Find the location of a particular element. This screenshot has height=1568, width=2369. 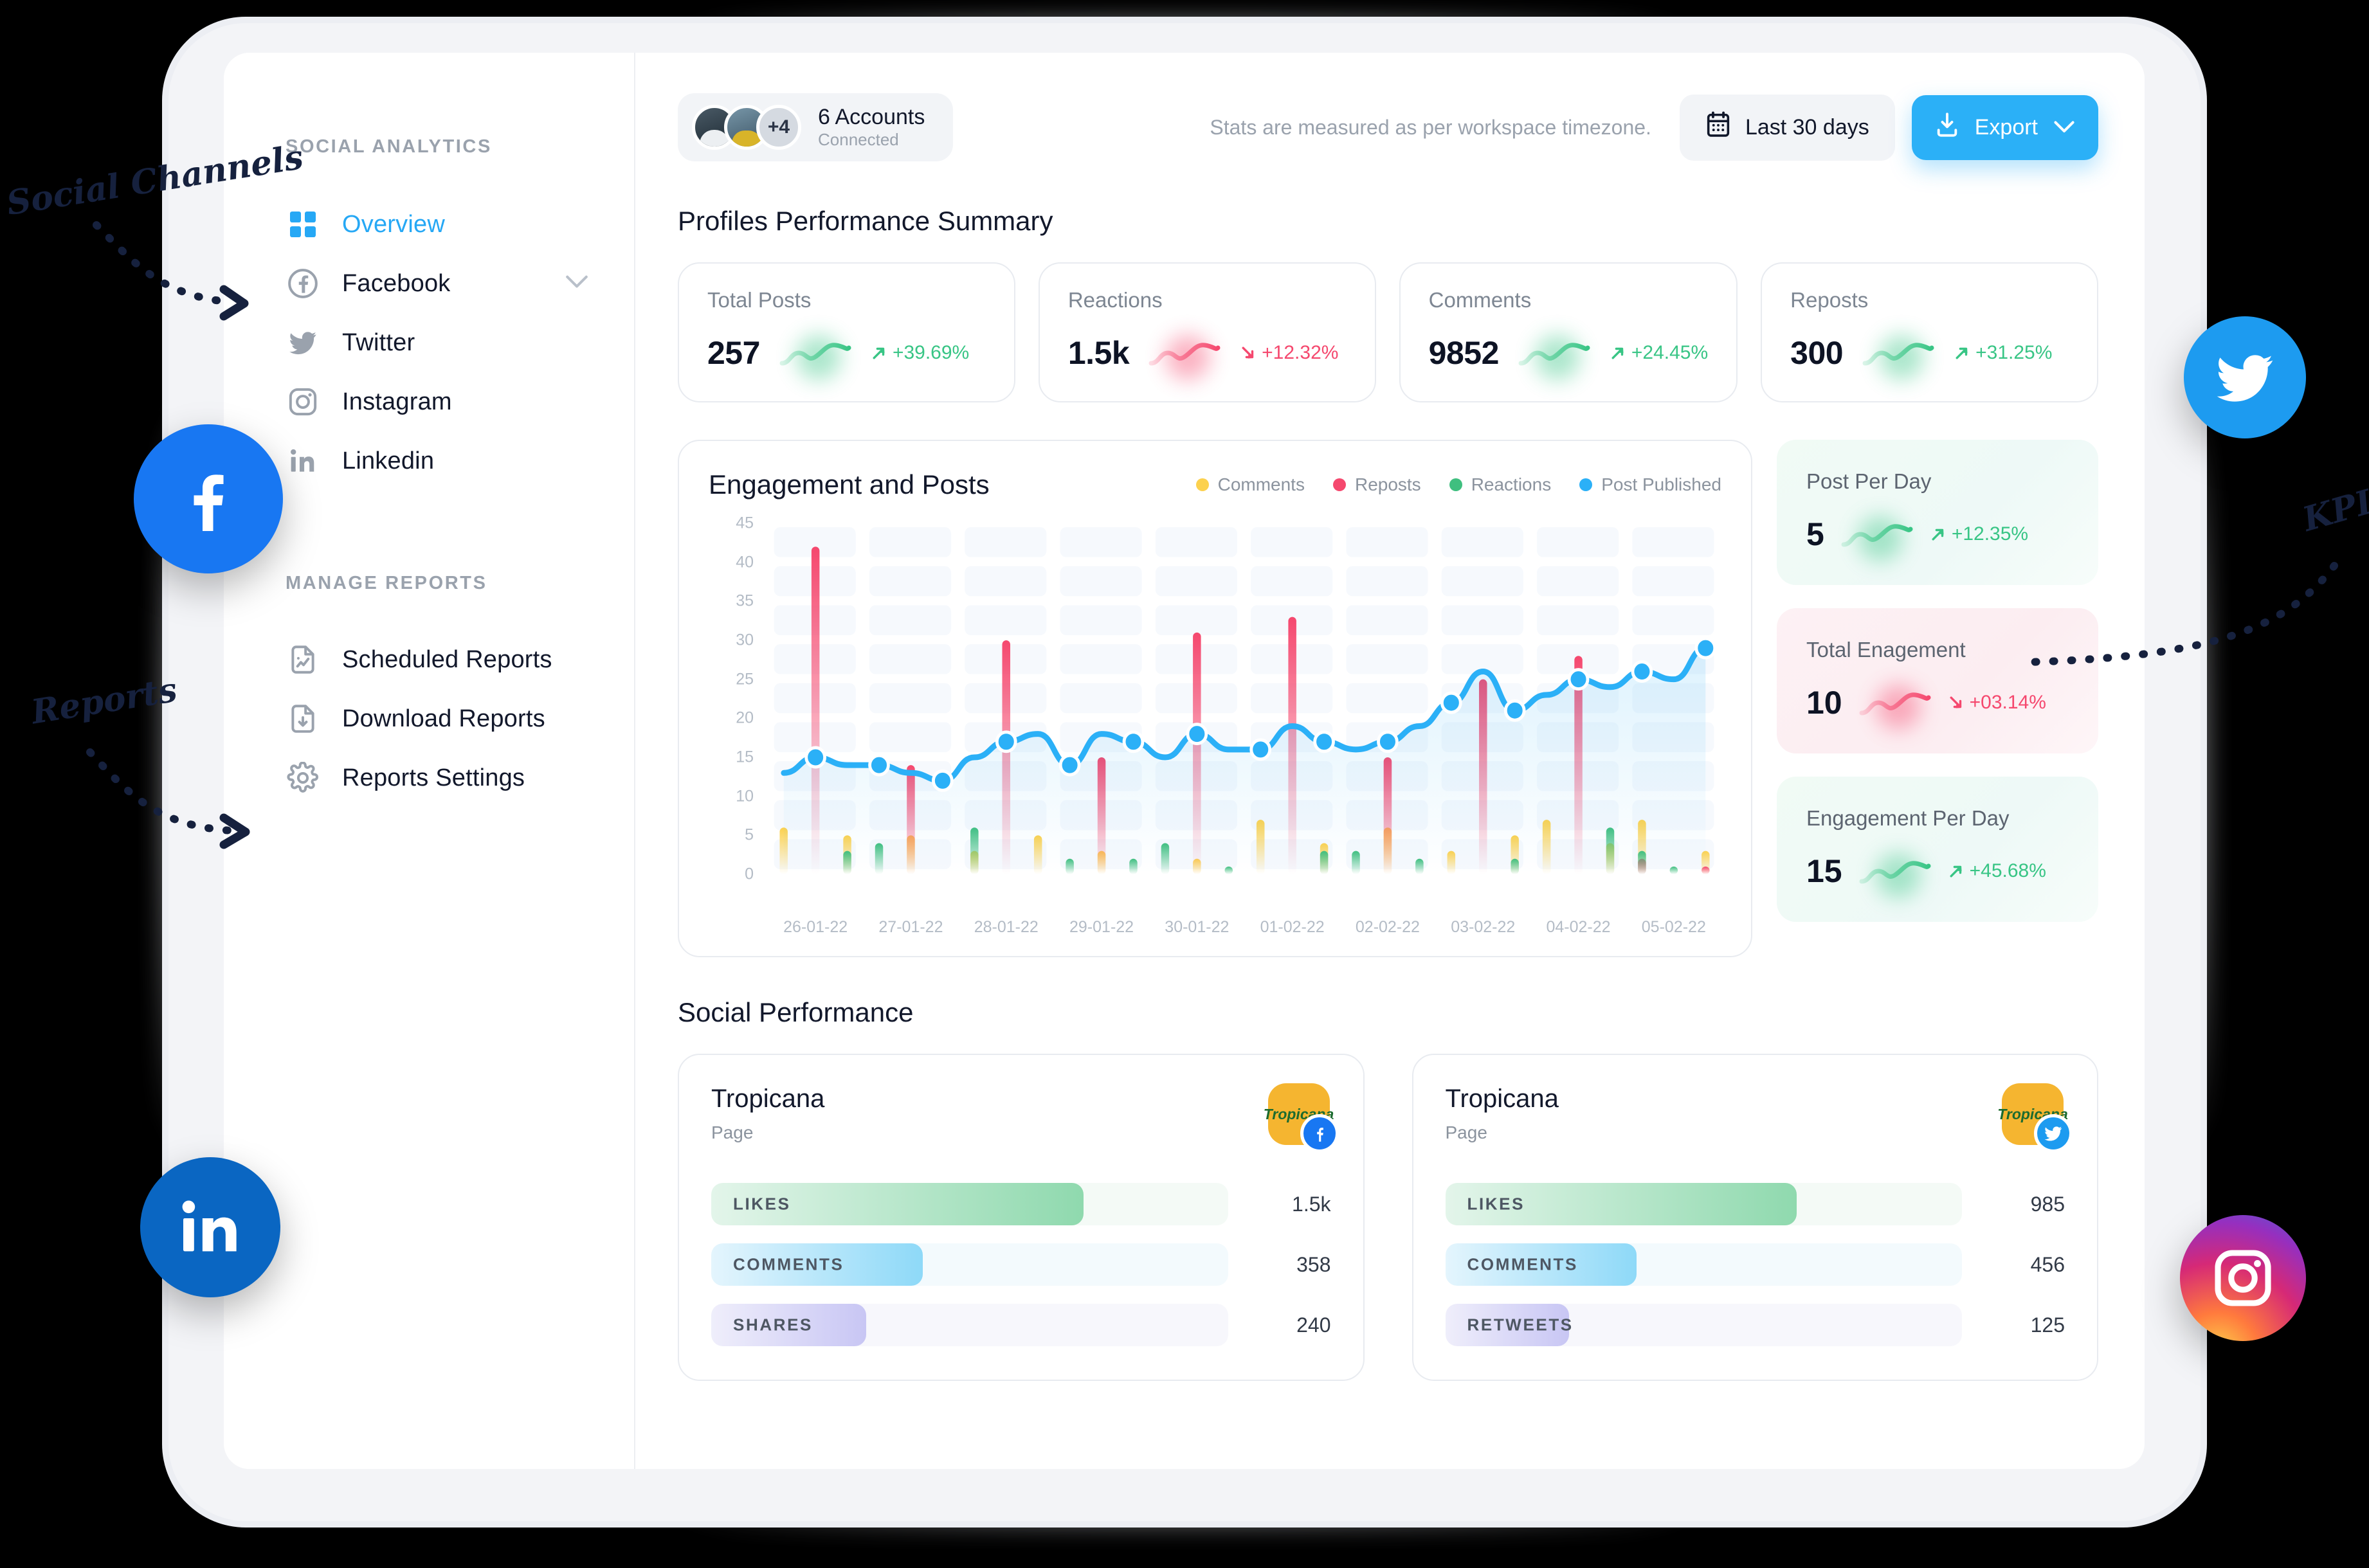

file-download-icon is located at coordinates (303, 718).